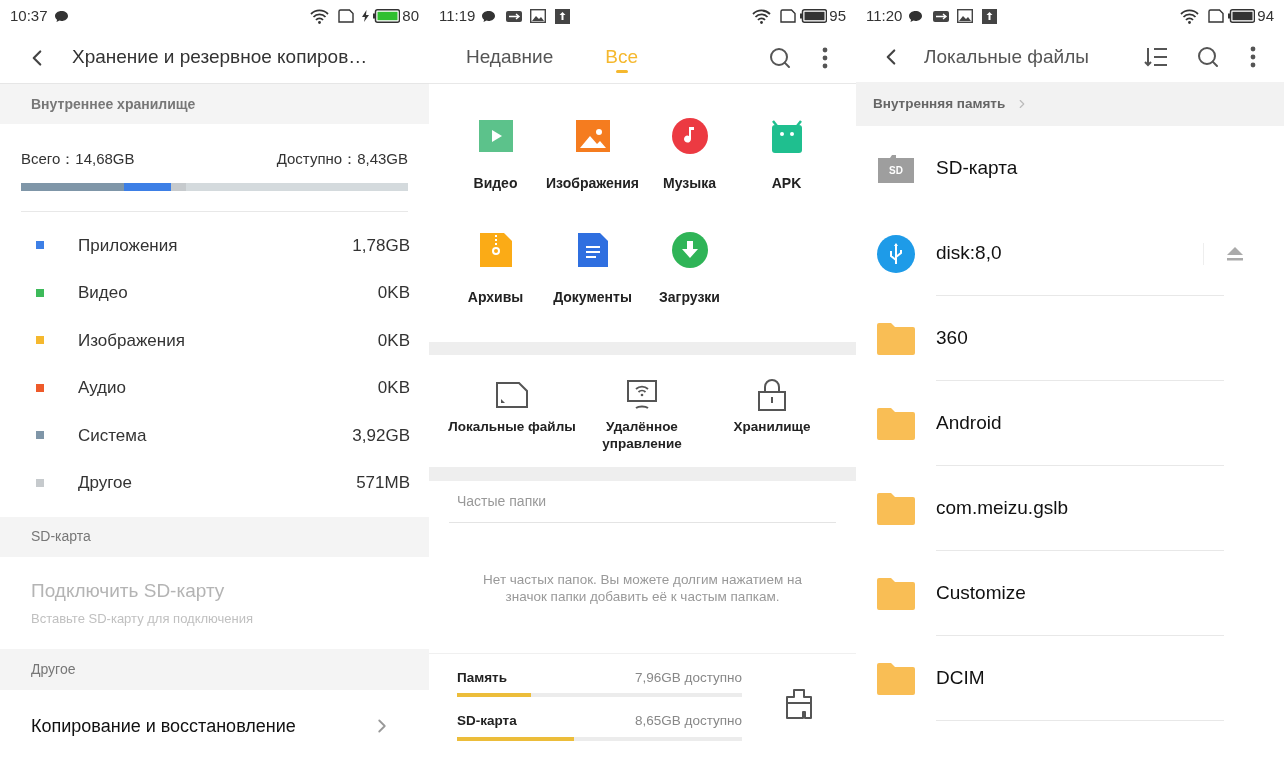 The width and height of the screenshot is (1284, 763). What do you see at coordinates (884, 15) in the screenshot?
I see `status-time: 11:20` at bounding box center [884, 15].